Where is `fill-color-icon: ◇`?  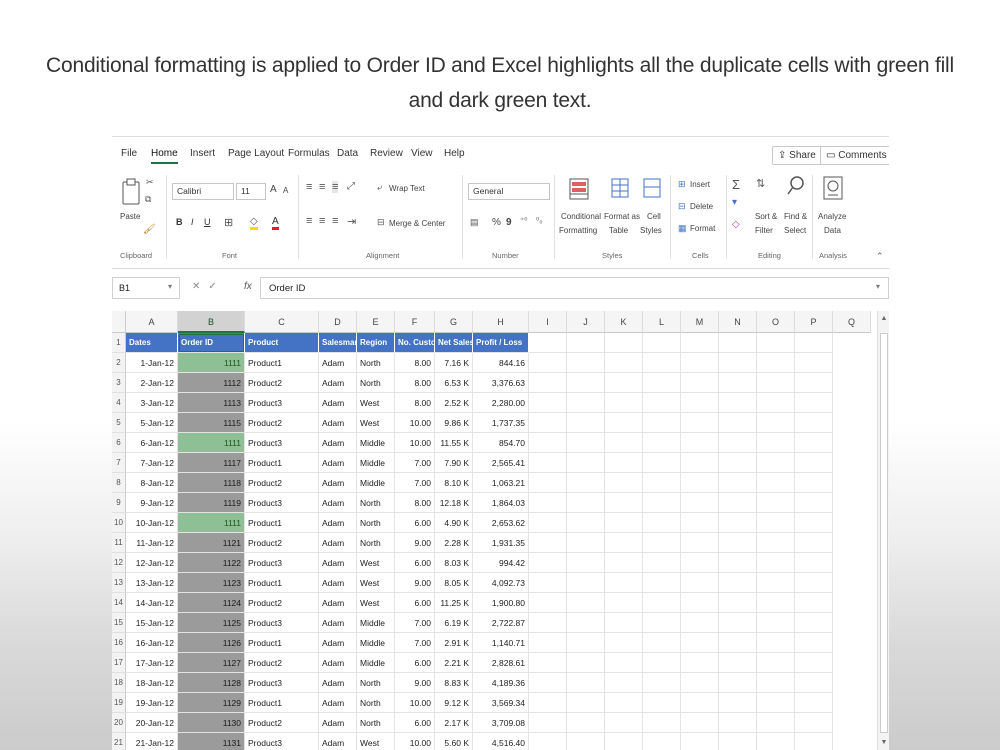
fill-color-icon: ◇ is located at coordinates (254, 223).